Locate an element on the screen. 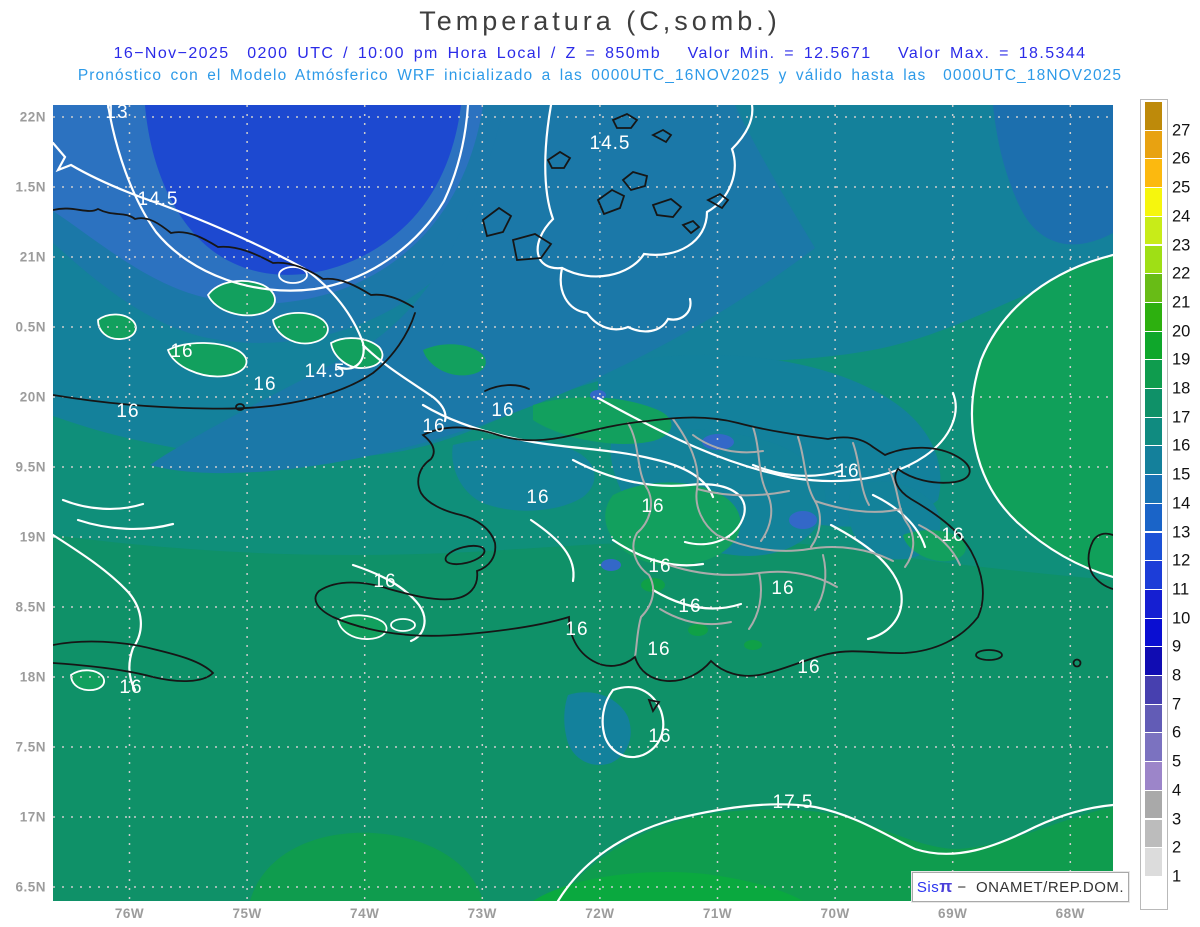 The width and height of the screenshot is (1200, 927). lat-tick-label: 0.5N is located at coordinates (30, 327).